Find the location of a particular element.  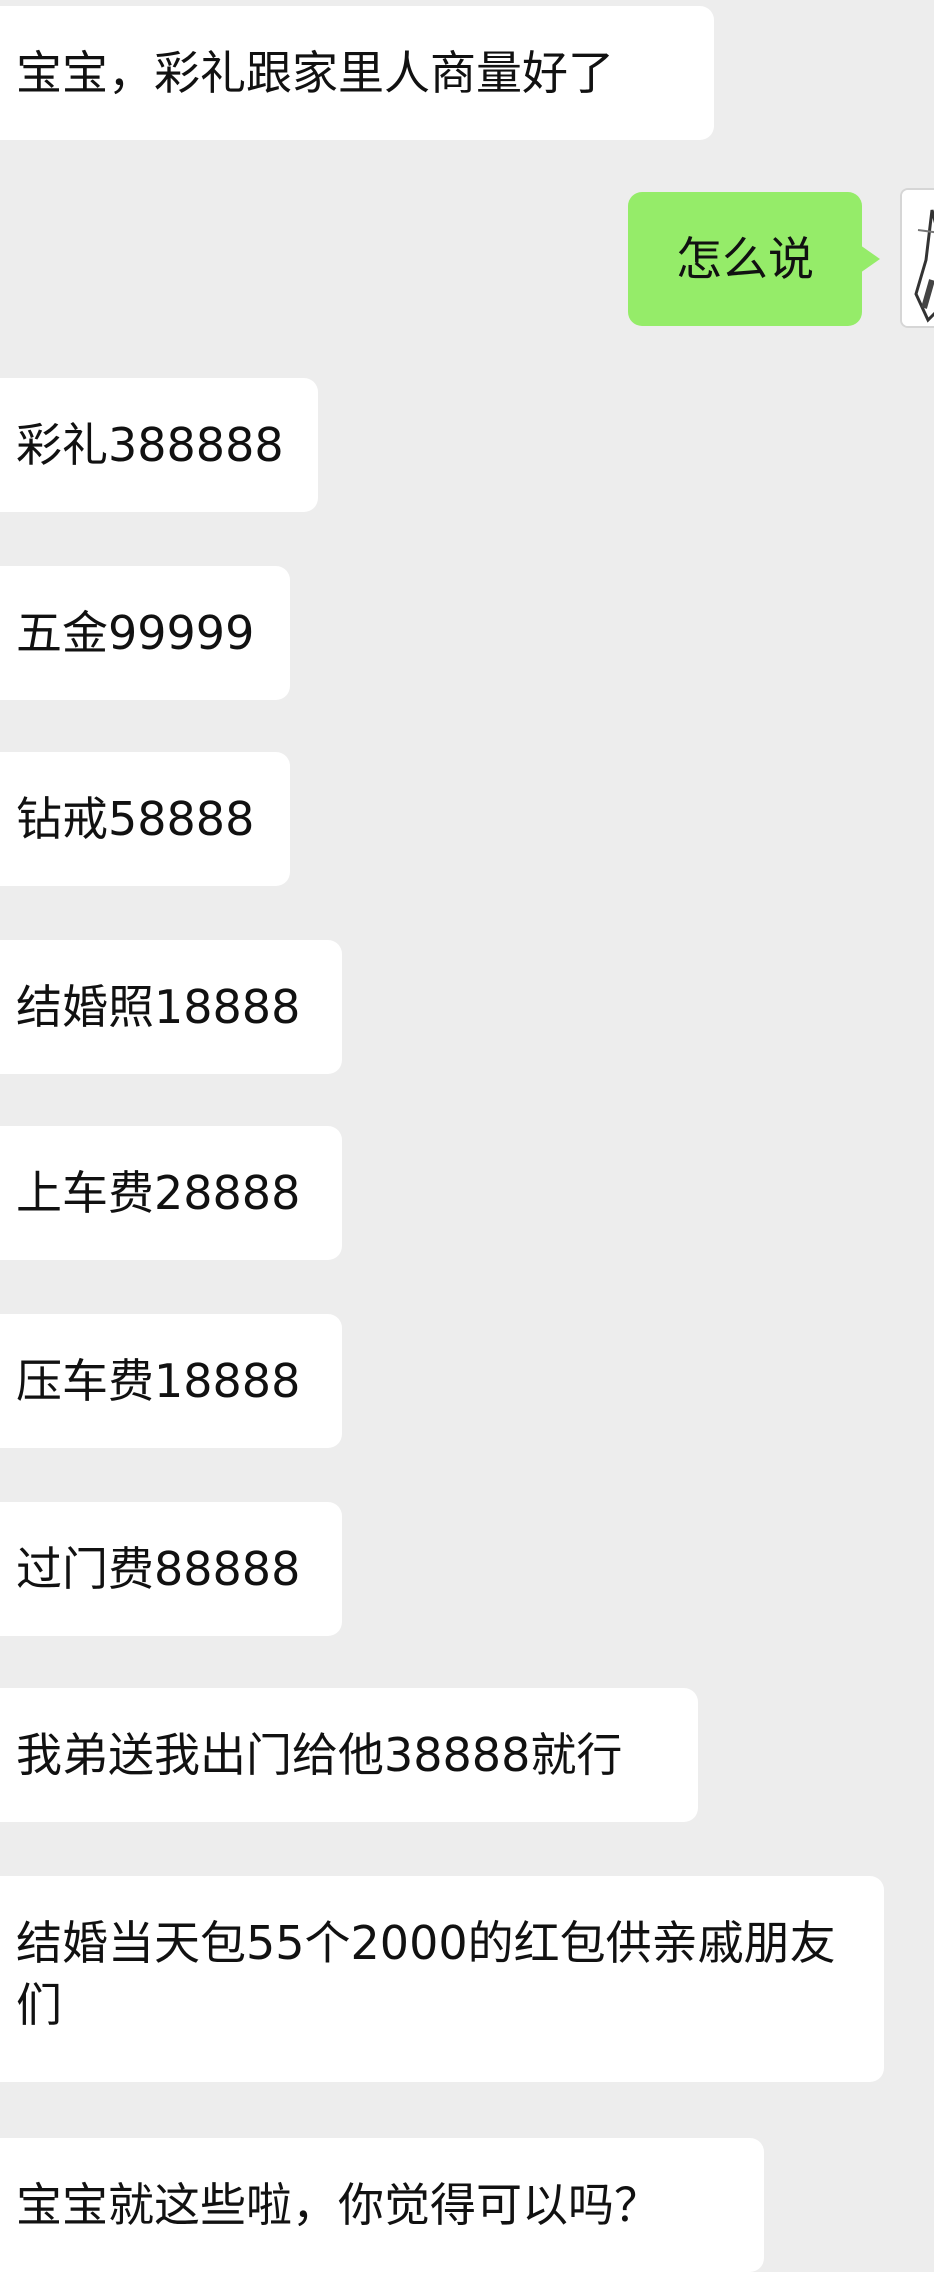

incoming-message-bubble: 宝宝就这些啦，你觉得可以吗？ is located at coordinates (382, 2205).